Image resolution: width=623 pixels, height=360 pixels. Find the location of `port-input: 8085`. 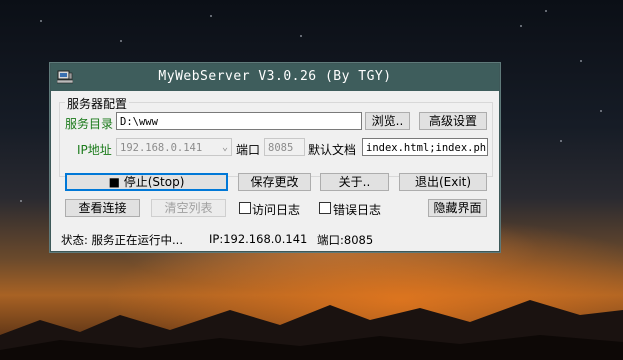

port-input: 8085 is located at coordinates (284, 147).